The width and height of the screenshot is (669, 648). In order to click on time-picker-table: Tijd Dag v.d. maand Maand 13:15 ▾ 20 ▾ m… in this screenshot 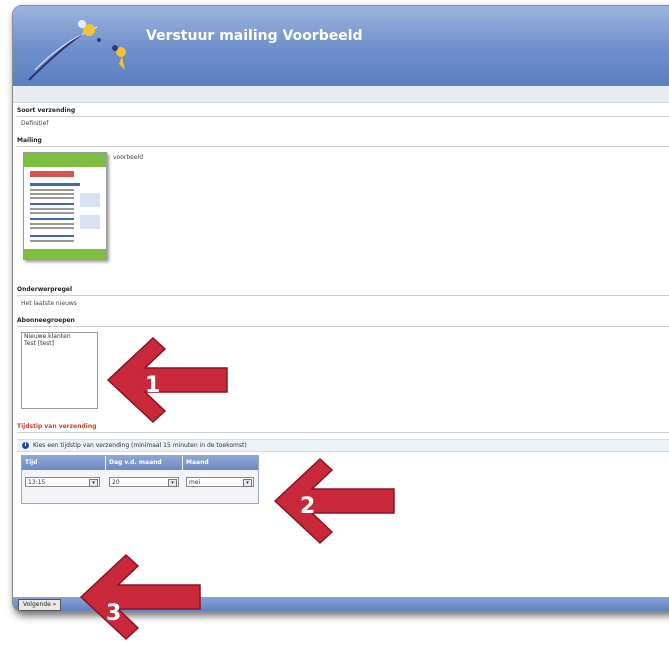, I will do `click(140, 479)`.